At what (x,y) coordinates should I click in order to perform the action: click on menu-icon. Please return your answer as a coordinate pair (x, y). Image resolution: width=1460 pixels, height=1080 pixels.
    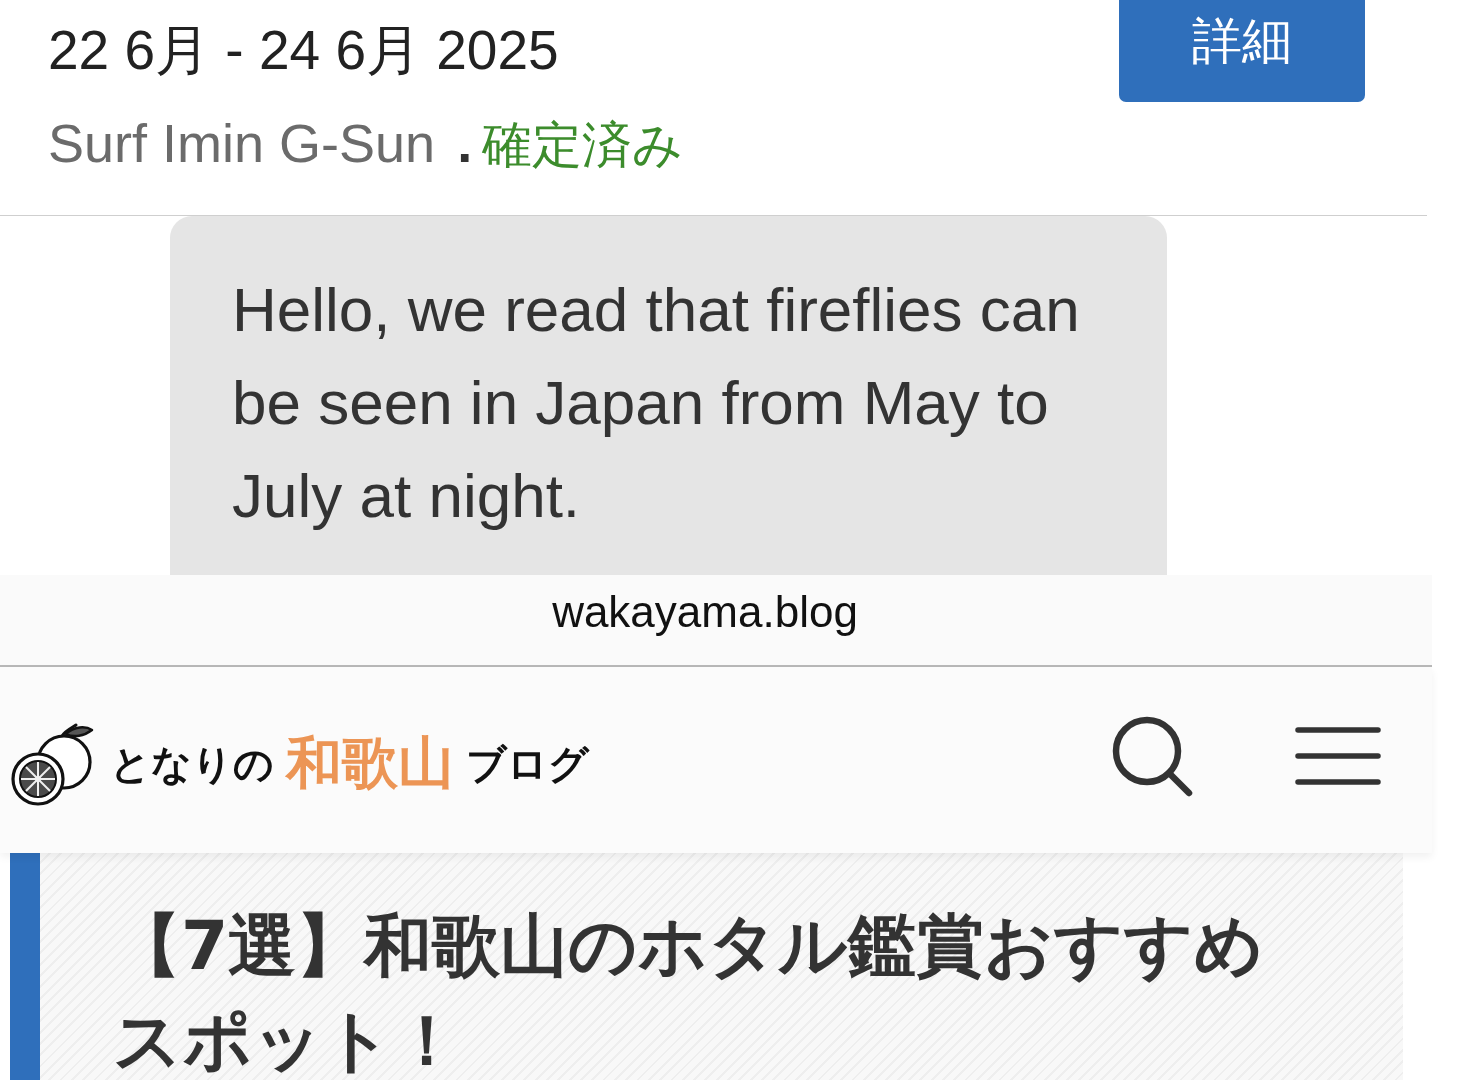
    Looking at the image, I should click on (1338, 756).